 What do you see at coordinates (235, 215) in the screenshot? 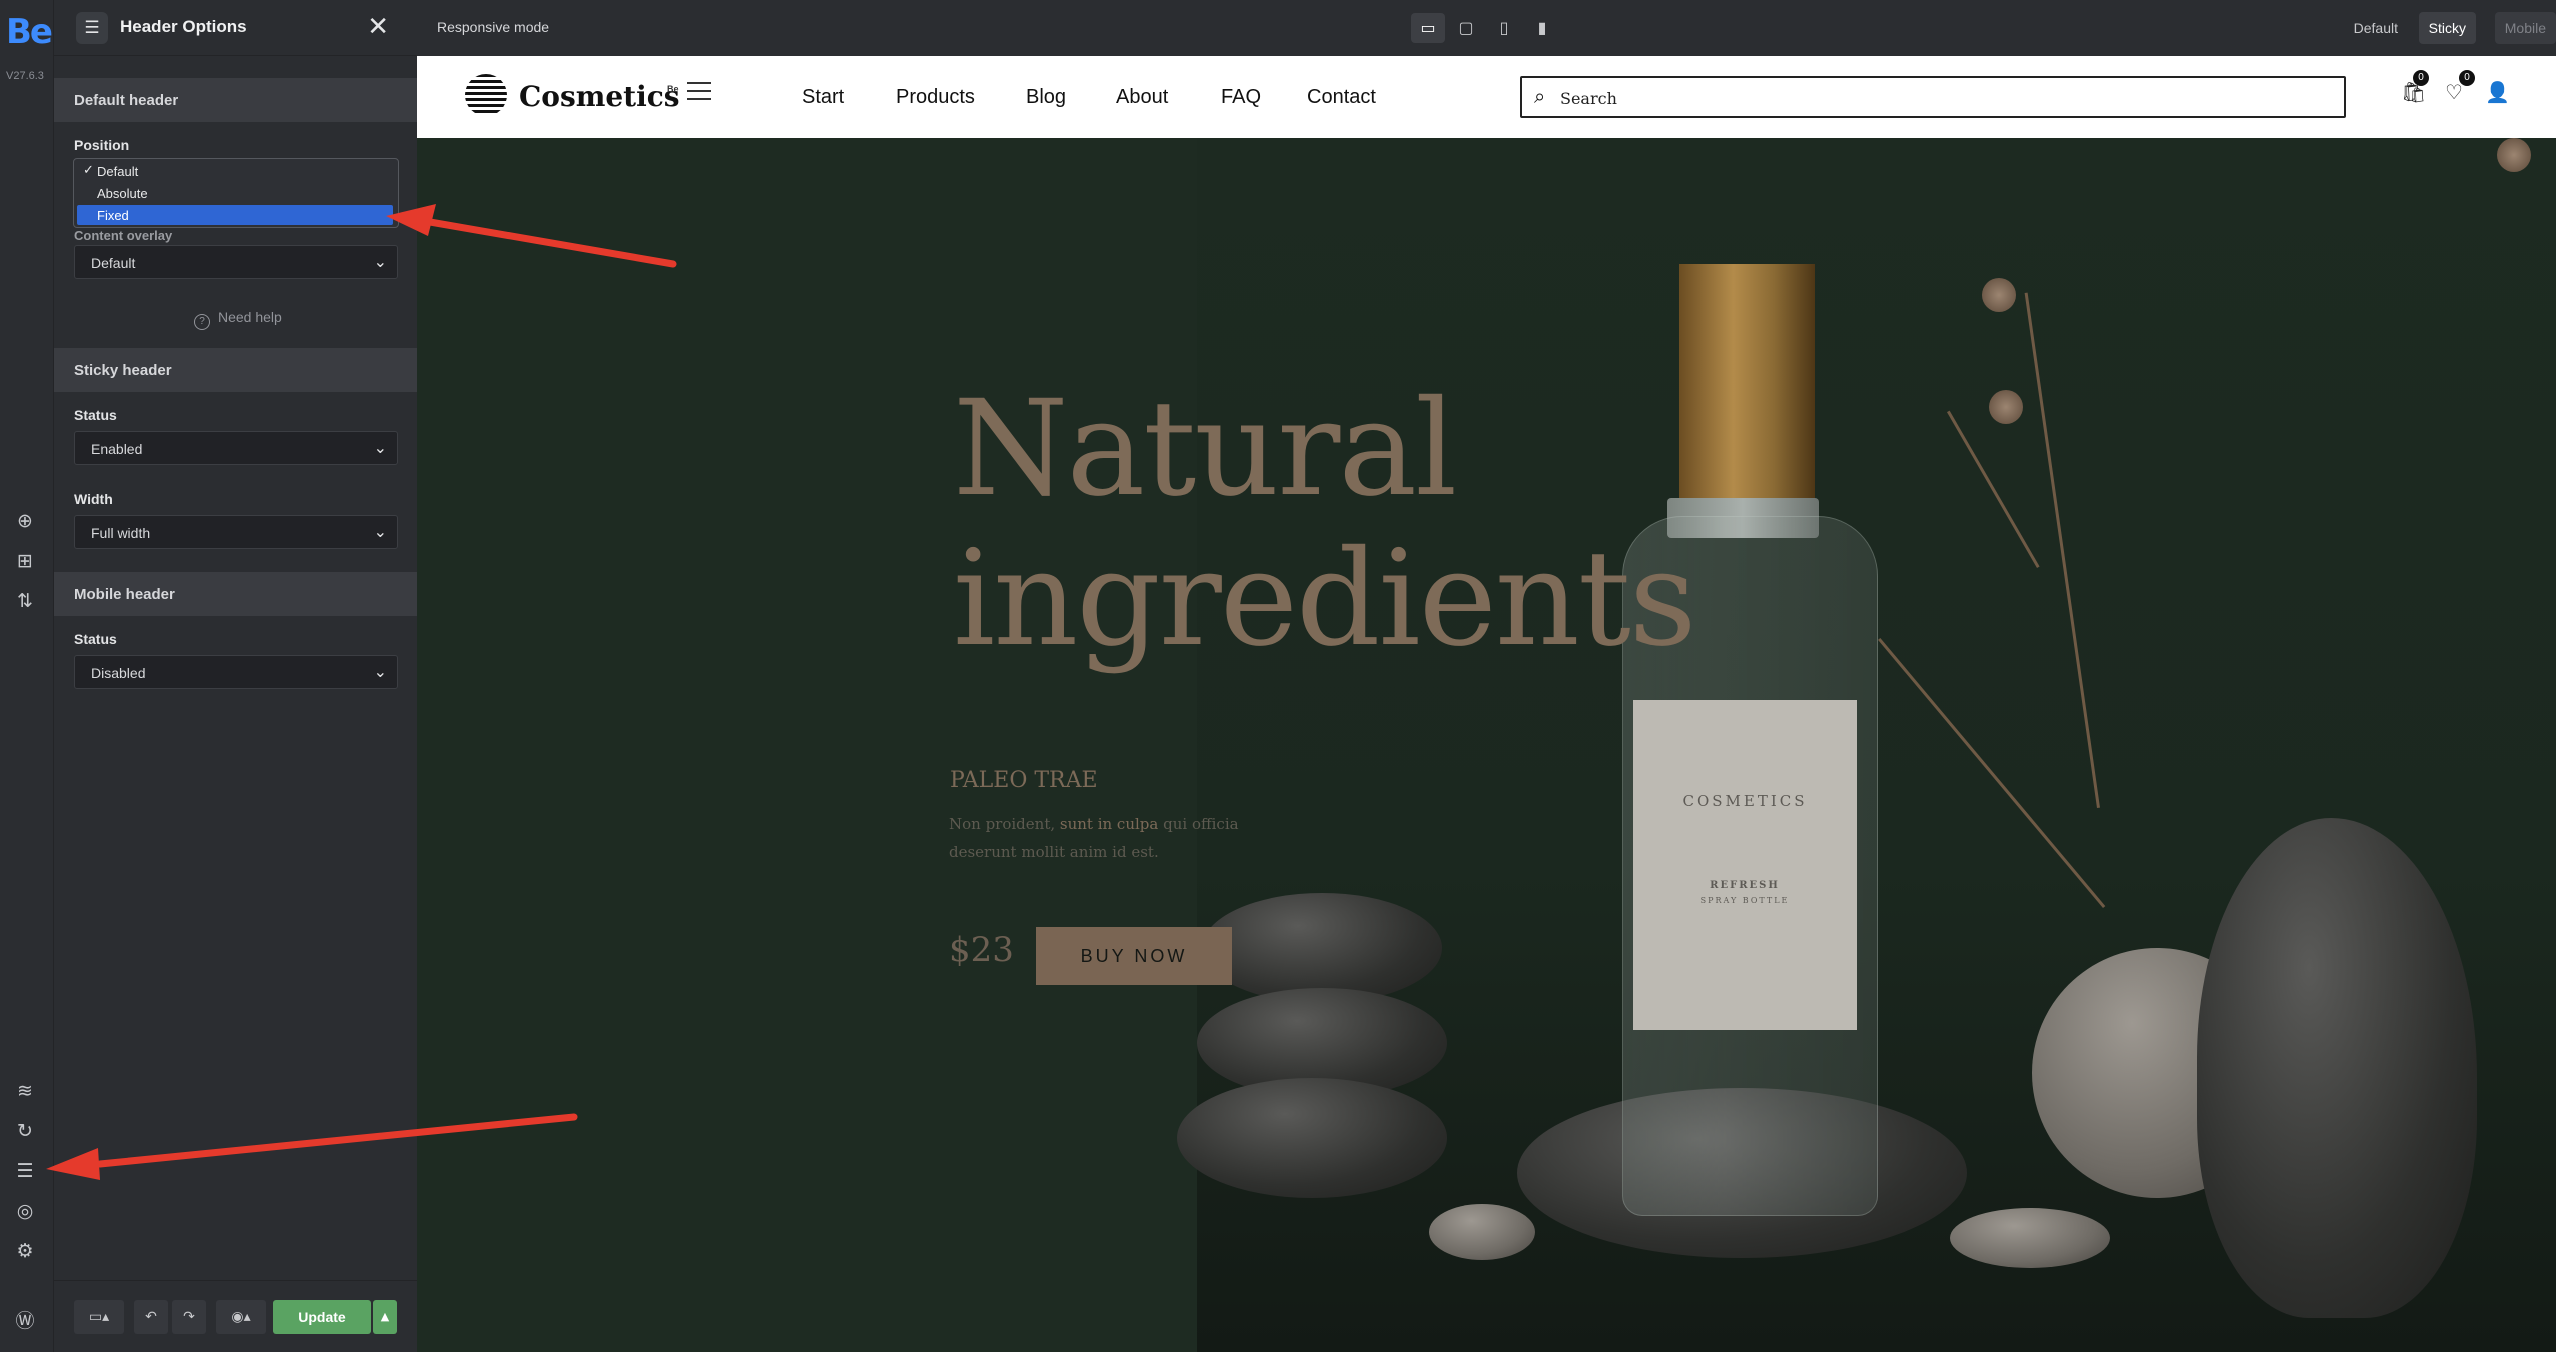
I see `position-option-fixed: Fixed` at bounding box center [235, 215].